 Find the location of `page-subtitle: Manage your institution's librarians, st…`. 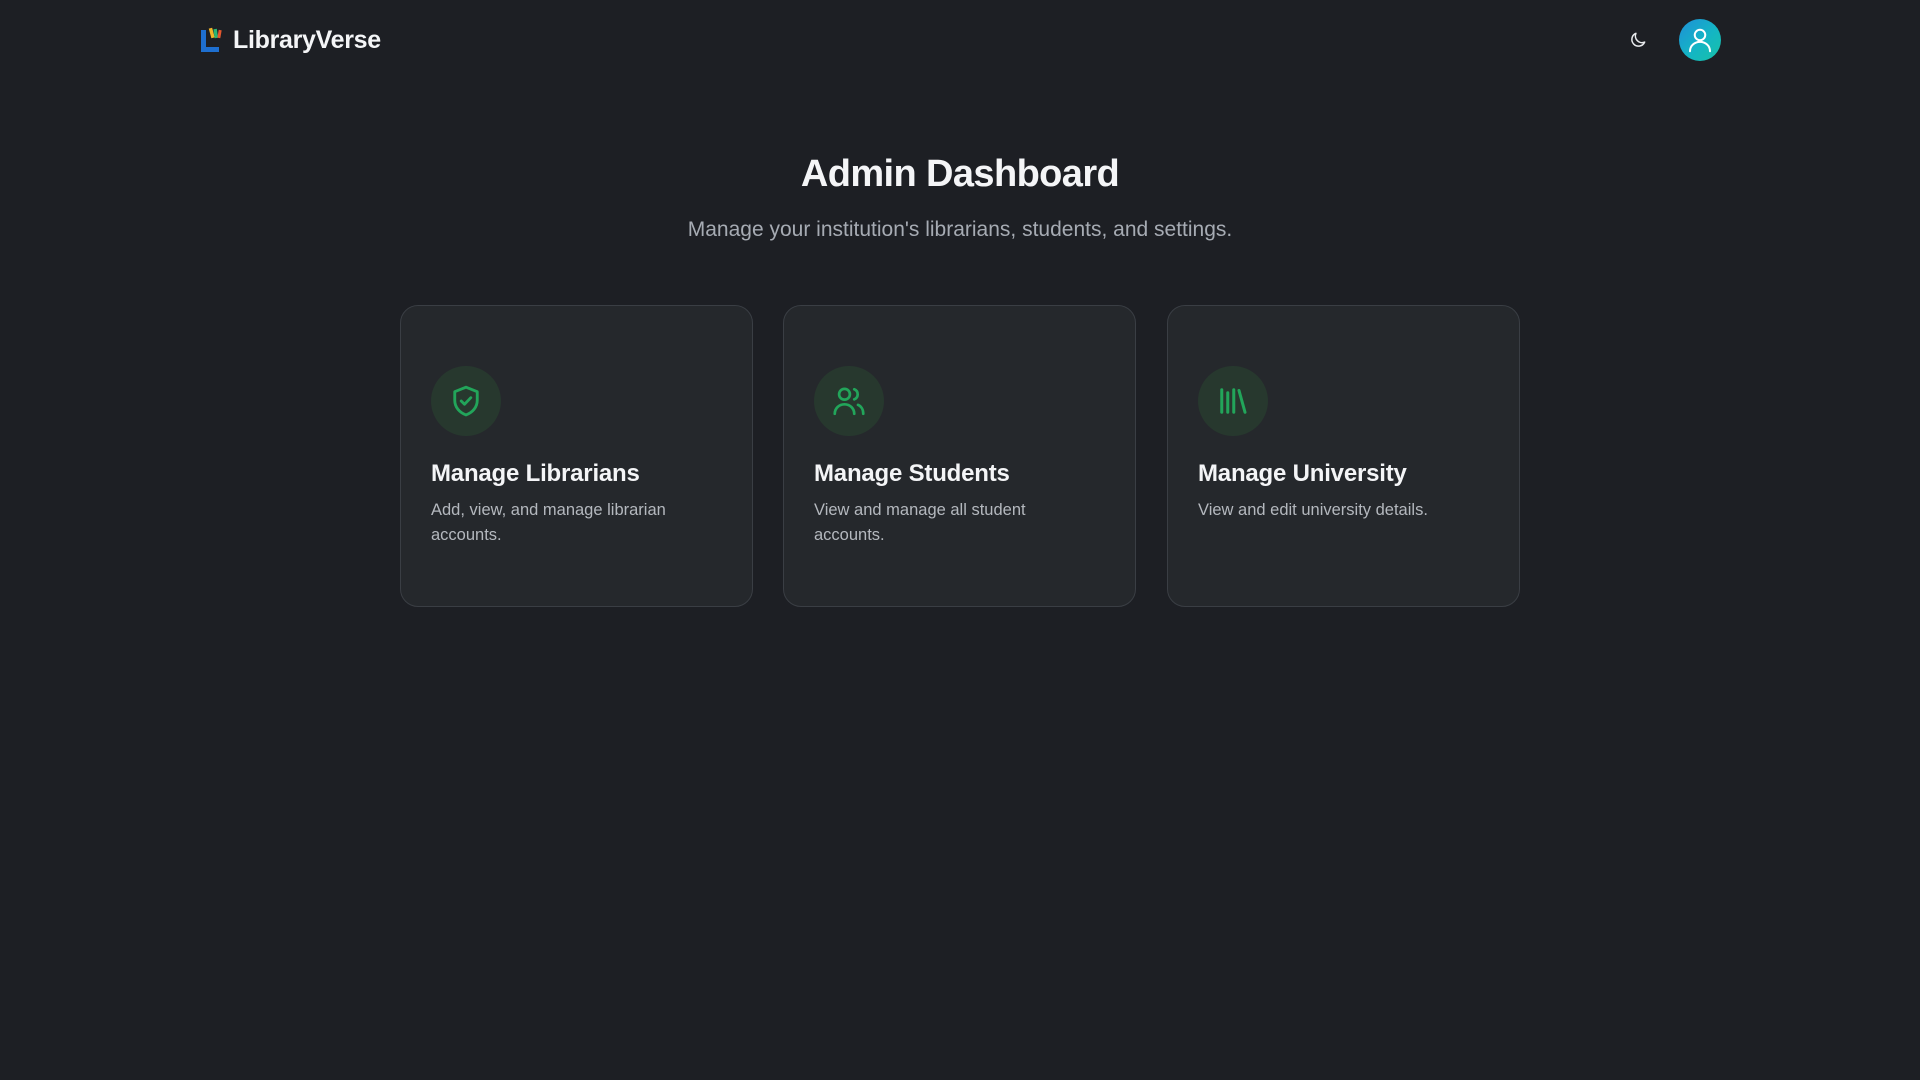

page-subtitle: Manage your institution's librarians, st… is located at coordinates (960, 229).